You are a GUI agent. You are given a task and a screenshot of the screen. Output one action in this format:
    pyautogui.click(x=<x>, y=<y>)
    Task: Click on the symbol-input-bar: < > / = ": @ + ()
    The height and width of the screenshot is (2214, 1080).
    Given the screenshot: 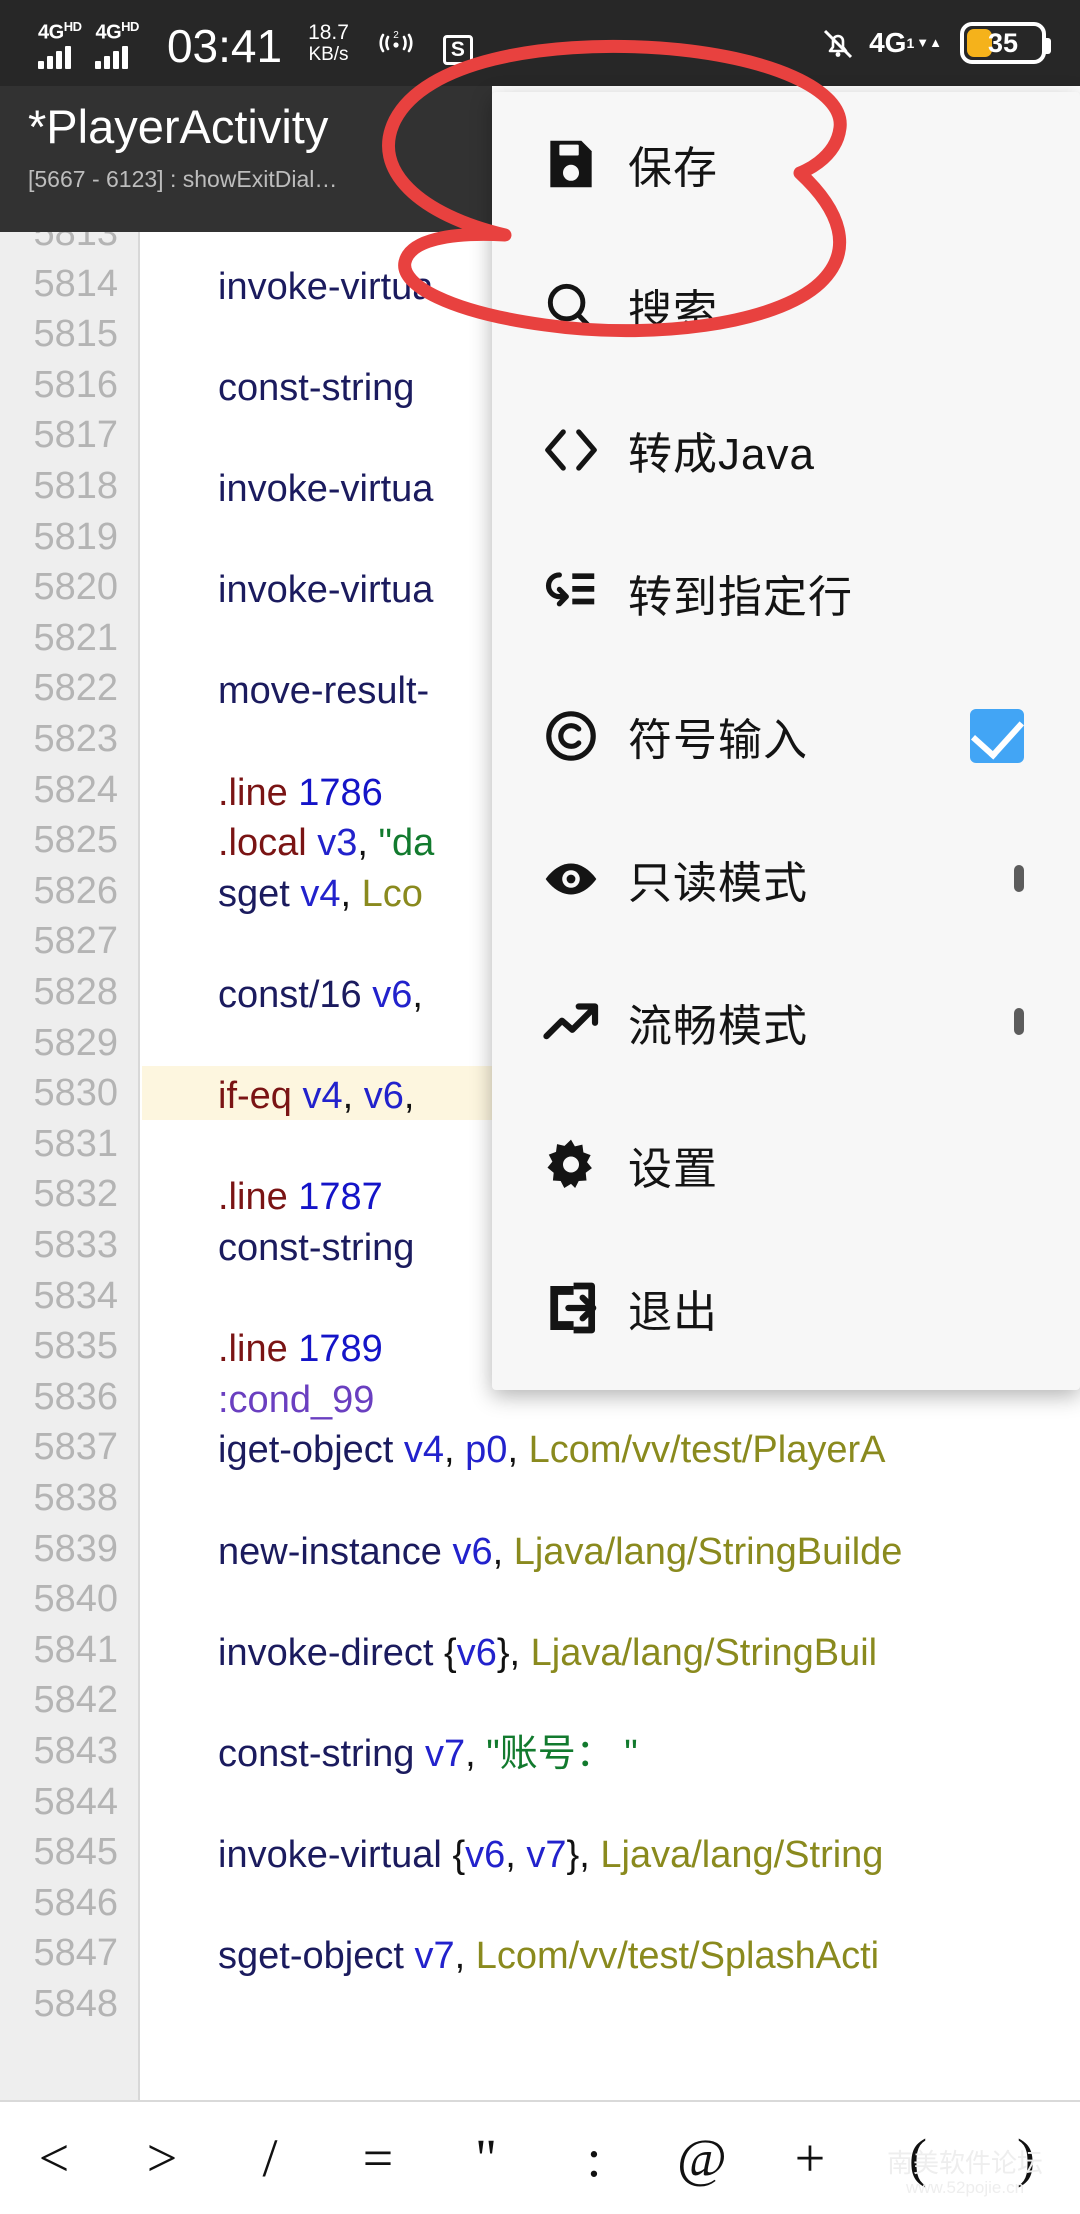 What is the action you would take?
    pyautogui.click(x=540, y=2157)
    